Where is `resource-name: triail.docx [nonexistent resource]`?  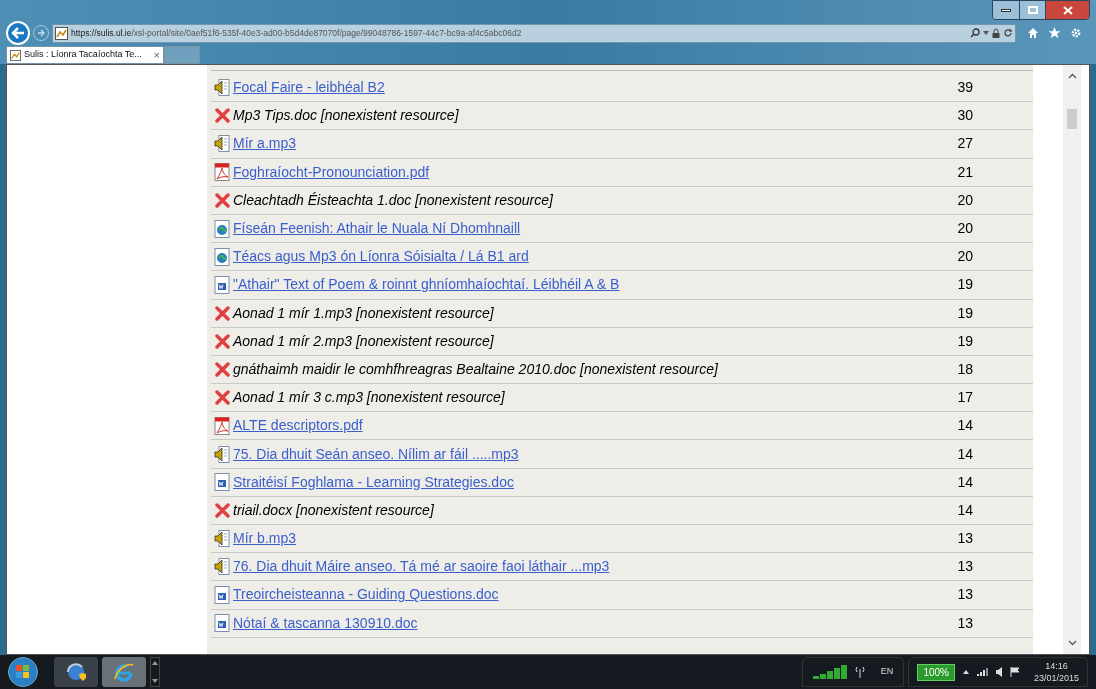
resource-name: triail.docx [nonexistent resource] is located at coordinates (333, 510).